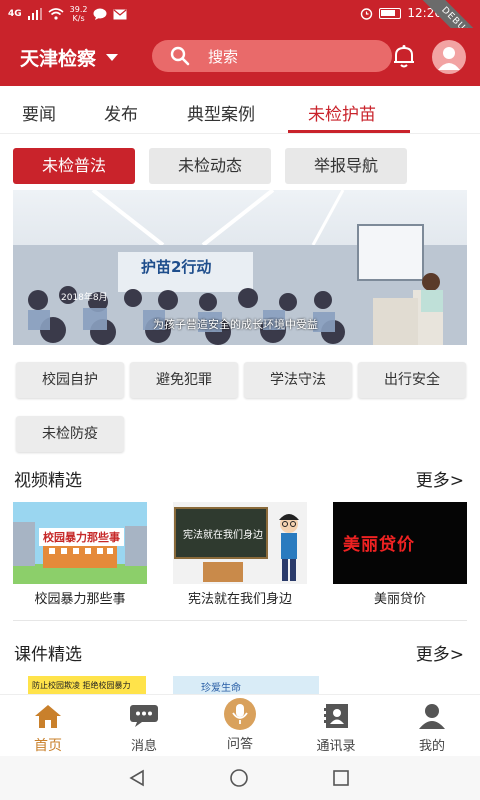 The height and width of the screenshot is (800, 480). I want to click on banner-sub: 2018年8月, so click(84, 298).